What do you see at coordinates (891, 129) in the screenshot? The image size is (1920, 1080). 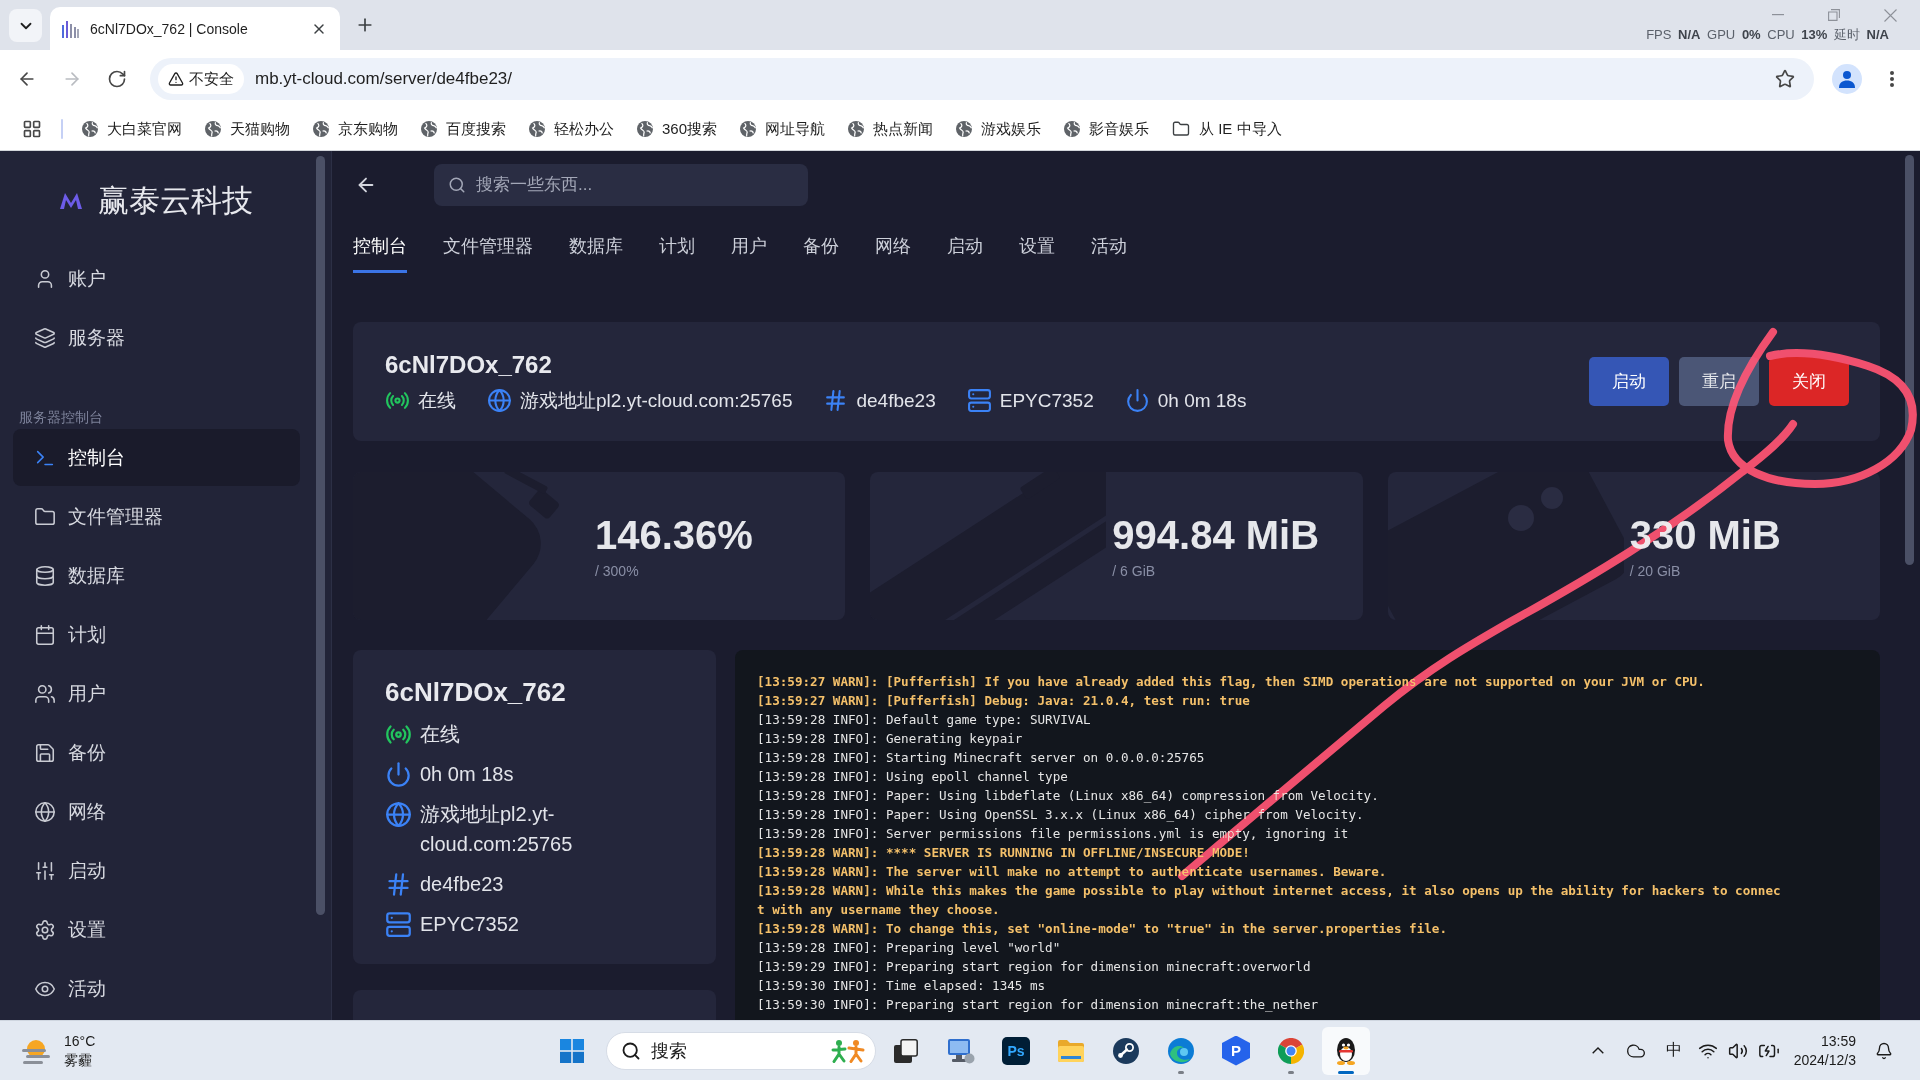 I see `bookmark-link: 热点新闻` at bounding box center [891, 129].